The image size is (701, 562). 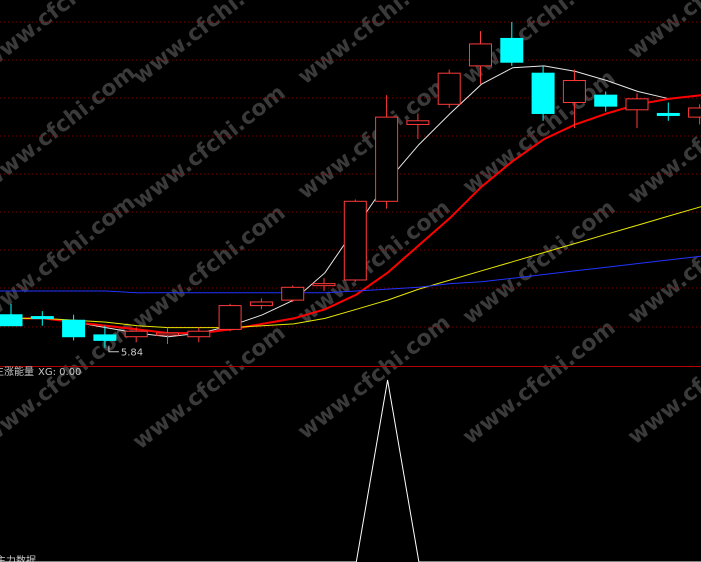 What do you see at coordinates (132, 353) in the screenshot?
I see `low-price-label: 5.84` at bounding box center [132, 353].